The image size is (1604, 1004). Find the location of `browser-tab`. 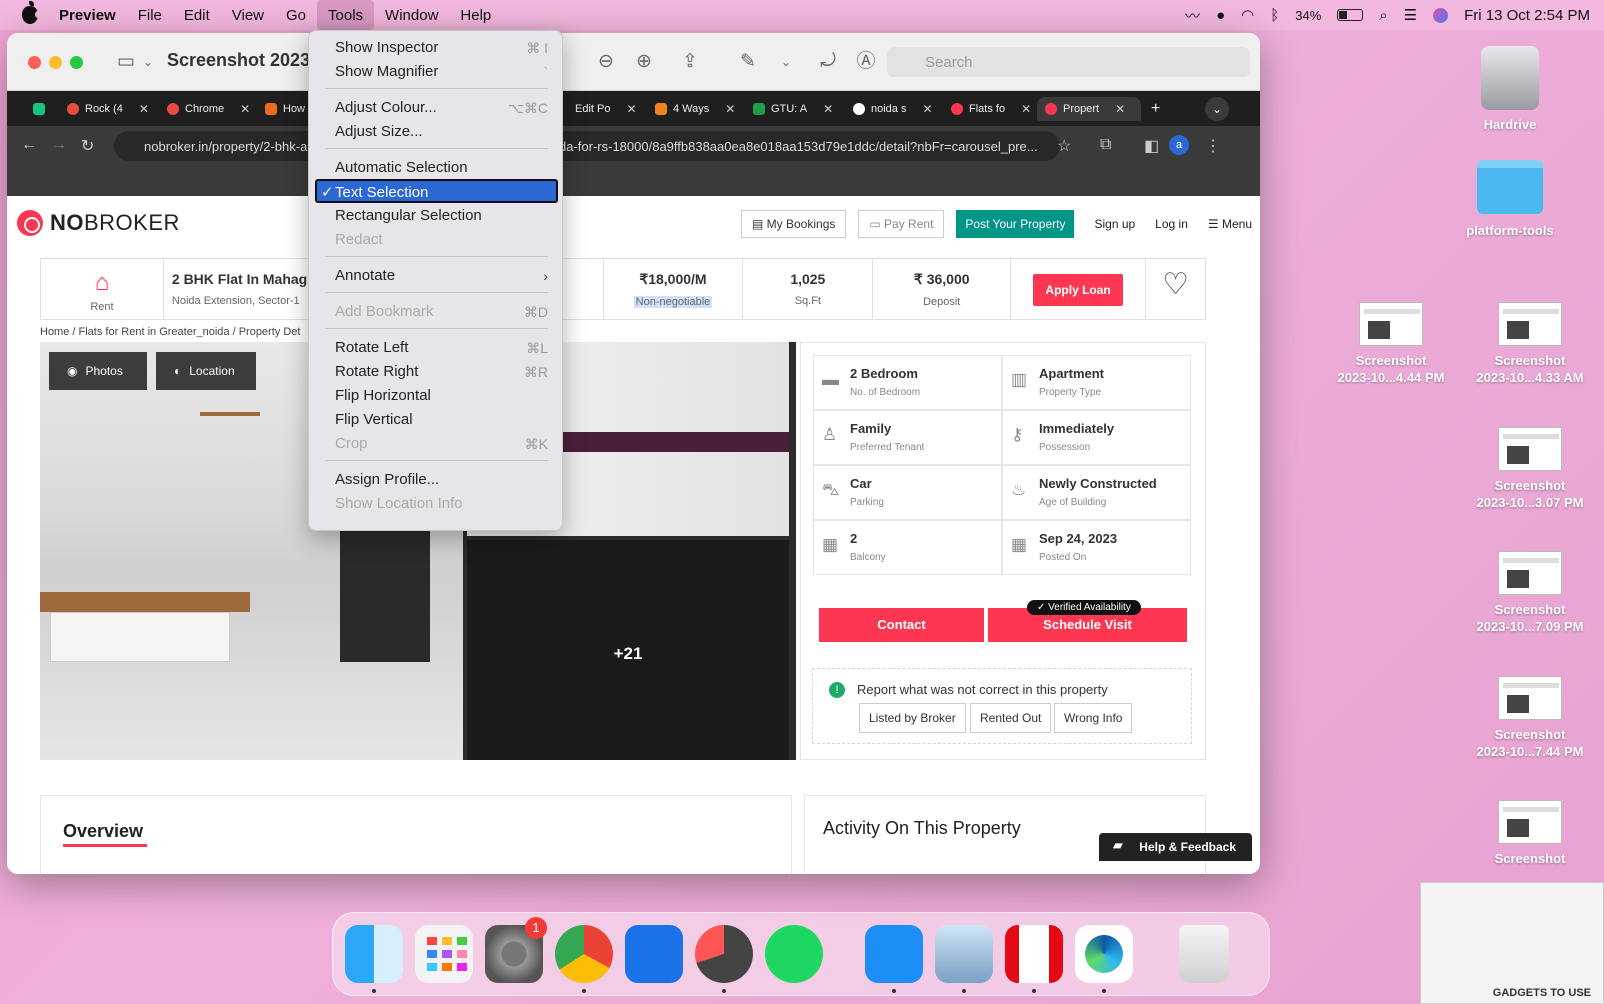

browser-tab is located at coordinates (35, 109).